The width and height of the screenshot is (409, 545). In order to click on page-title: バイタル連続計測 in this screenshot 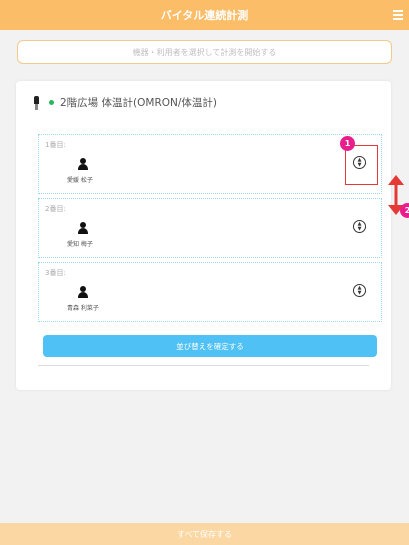, I will do `click(204, 15)`.